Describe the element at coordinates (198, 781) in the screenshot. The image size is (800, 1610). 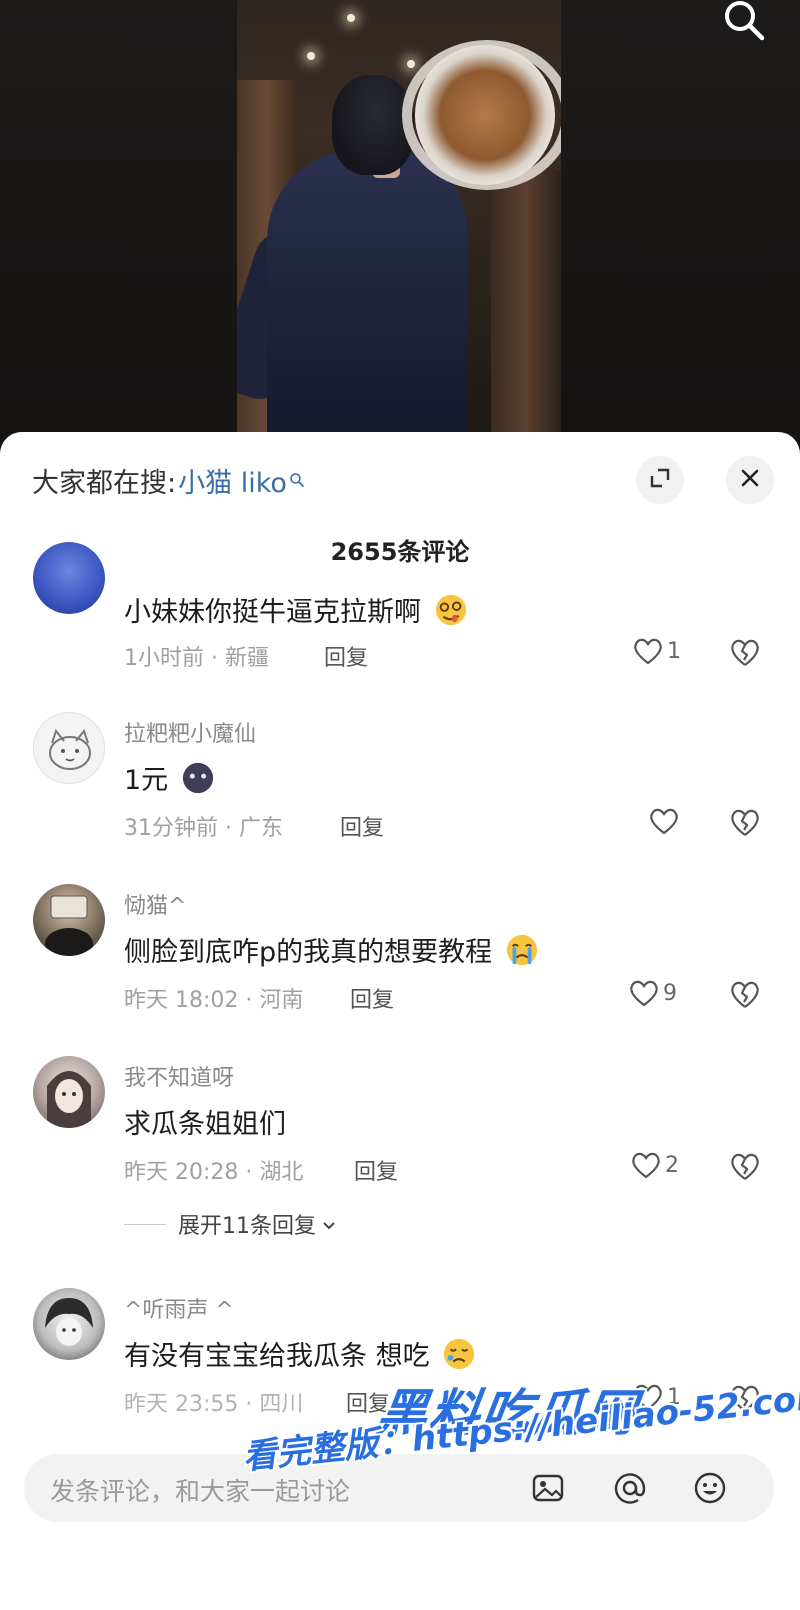
I see `dark-blob-emoji-icon` at that location.